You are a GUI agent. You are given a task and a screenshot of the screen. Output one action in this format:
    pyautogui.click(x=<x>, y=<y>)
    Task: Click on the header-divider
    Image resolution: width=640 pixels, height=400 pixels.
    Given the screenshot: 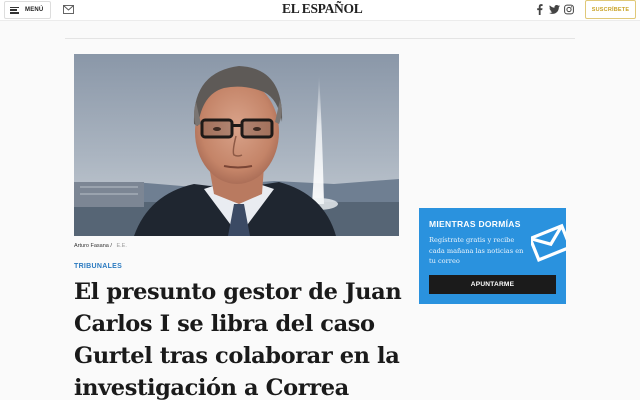 What is the action you would take?
    pyautogui.click(x=320, y=38)
    